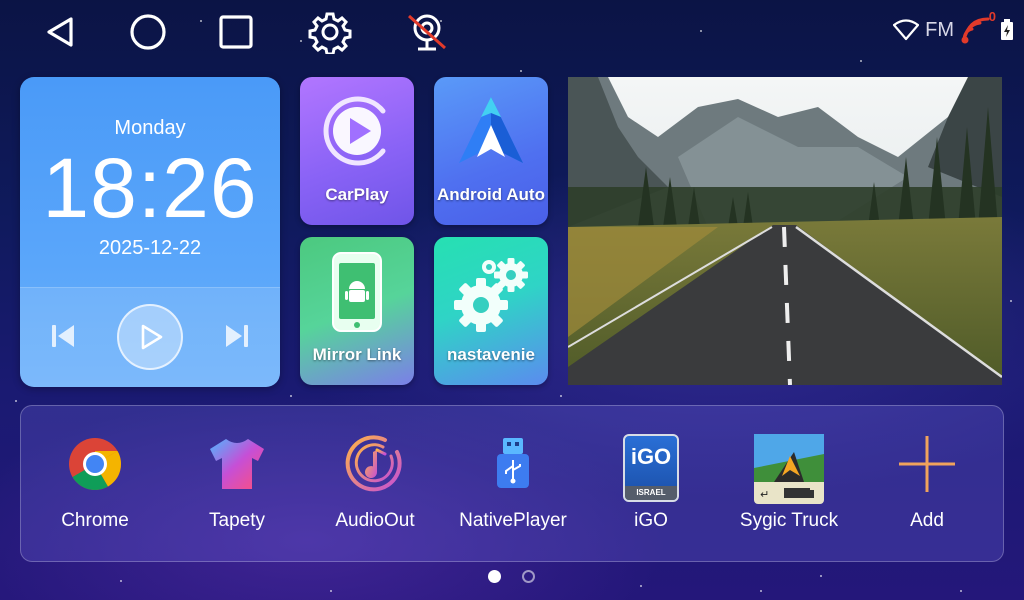 This screenshot has width=1024, height=600. What do you see at coordinates (992, 16) in the screenshot?
I see `signal-badge: 0` at bounding box center [992, 16].